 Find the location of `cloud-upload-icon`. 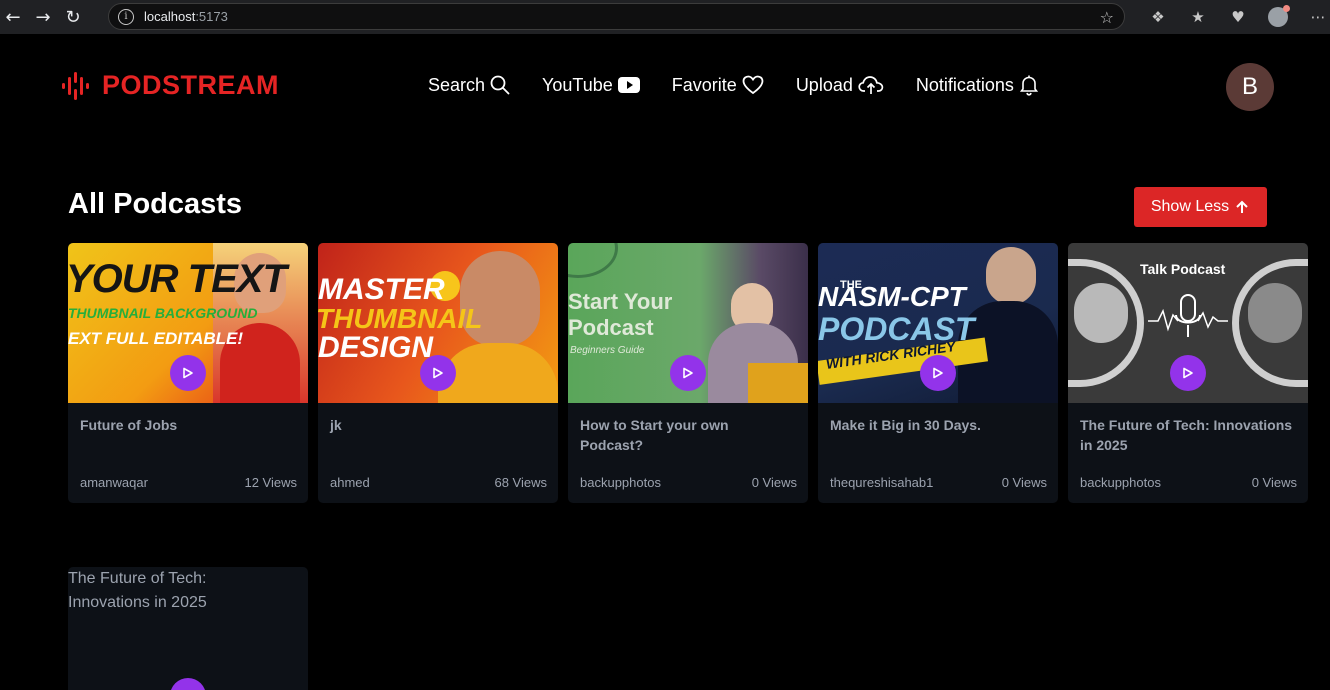

cloud-upload-icon is located at coordinates (871, 85).